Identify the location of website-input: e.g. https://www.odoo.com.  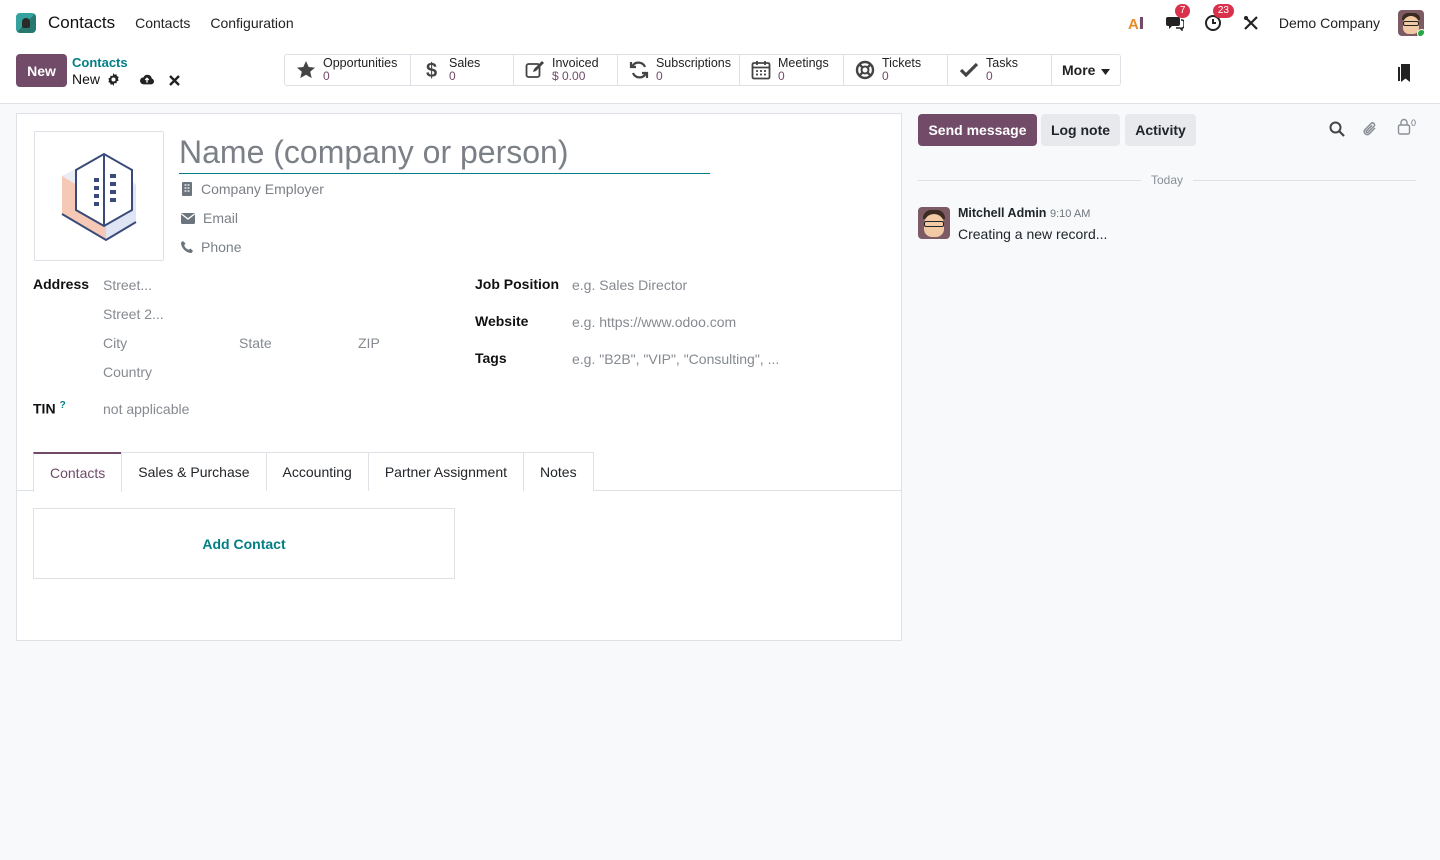
(654, 322).